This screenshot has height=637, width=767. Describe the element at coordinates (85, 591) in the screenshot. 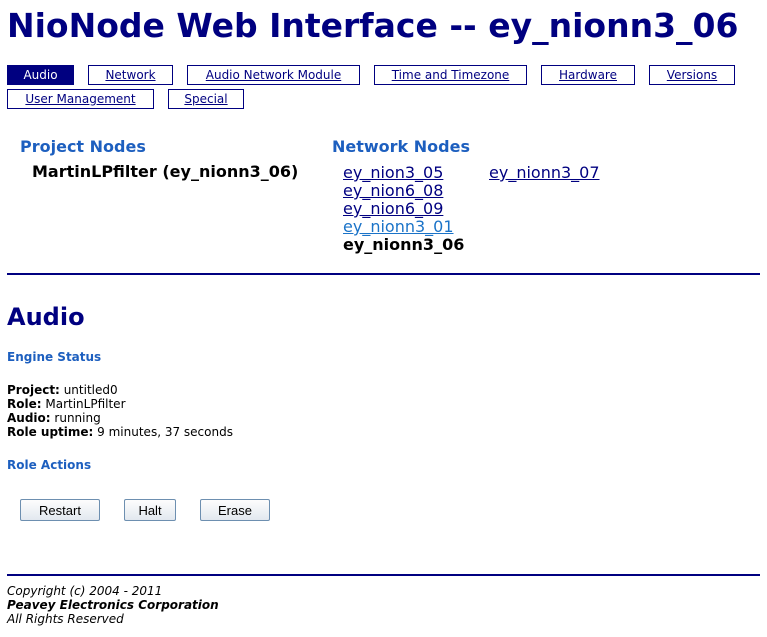

I see `footer-copyright: Copyright (c) 2004 - 2011` at that location.